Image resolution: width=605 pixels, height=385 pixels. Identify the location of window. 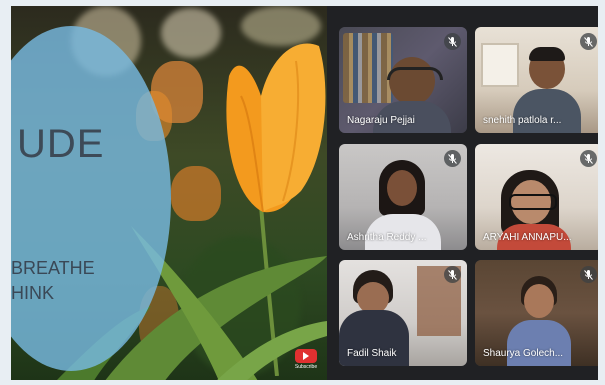
(500, 65).